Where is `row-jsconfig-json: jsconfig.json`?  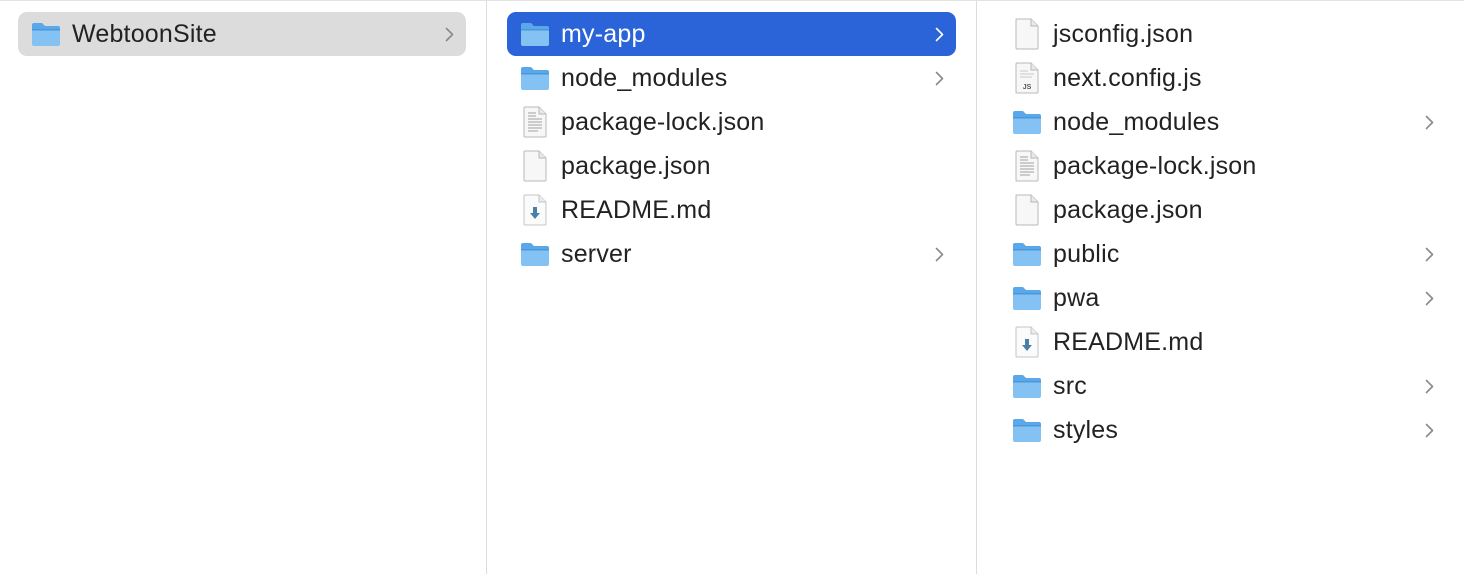
row-jsconfig-json: jsconfig.json is located at coordinates (1227, 34).